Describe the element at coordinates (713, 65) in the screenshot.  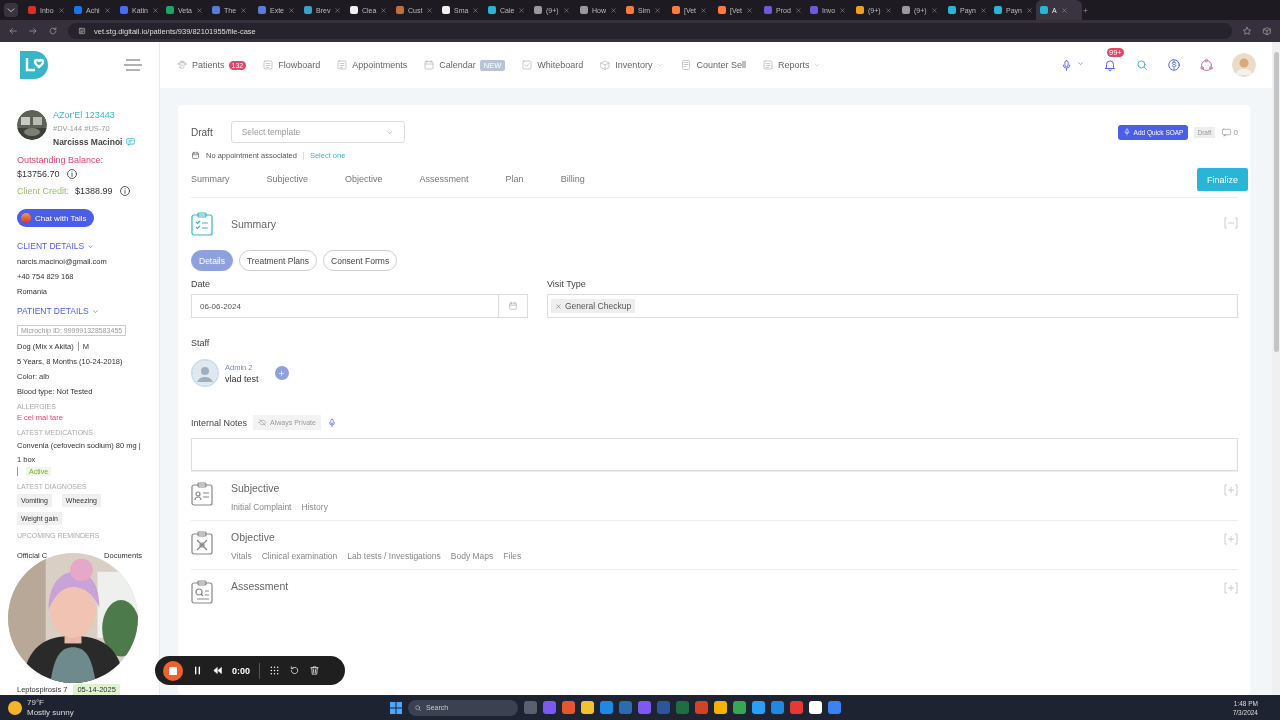
I see `nav-item: Counter Sell` at that location.